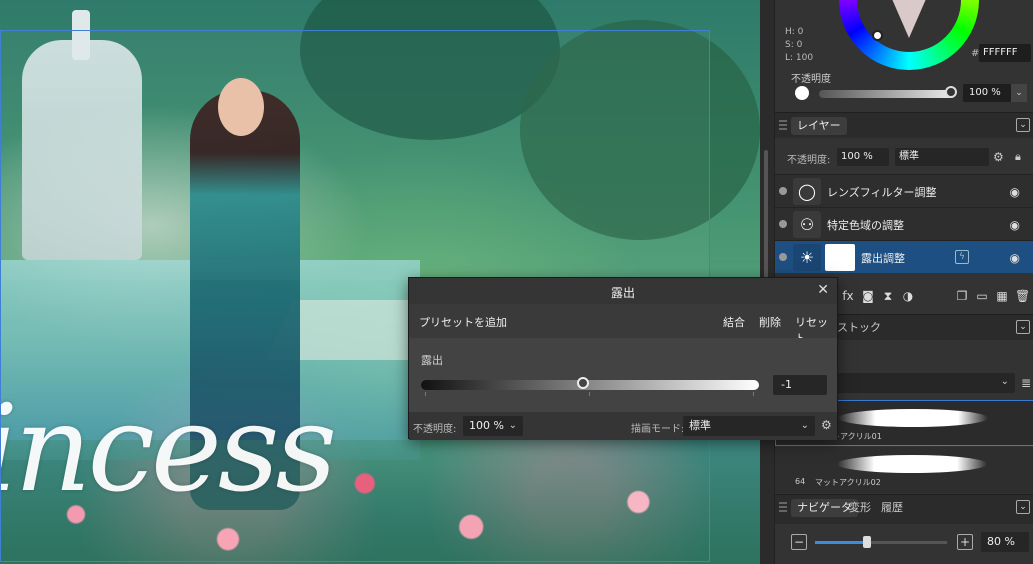 The image size is (1033, 564). Describe the element at coordinates (799, 542) in the screenshot. I see `zoom-out-button: −` at that location.